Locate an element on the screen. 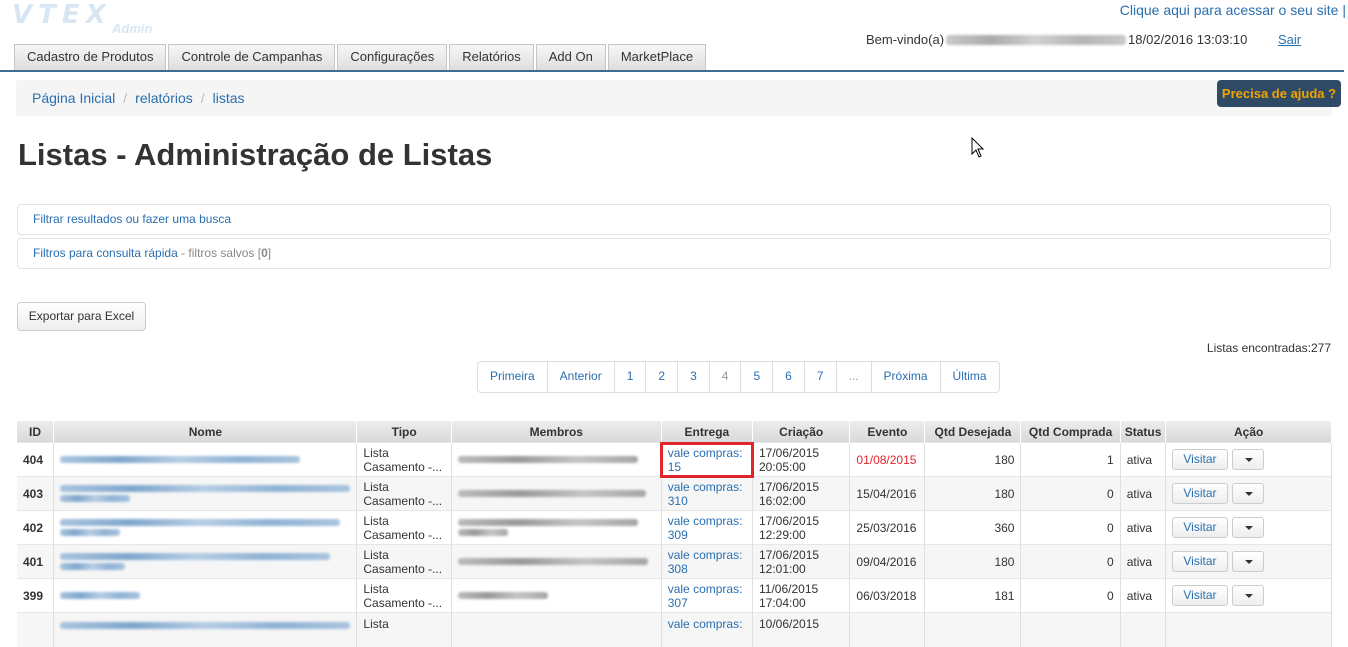 The width and height of the screenshot is (1348, 647). quick-filters-link: Filtros para consulta rápida is located at coordinates (105, 253).